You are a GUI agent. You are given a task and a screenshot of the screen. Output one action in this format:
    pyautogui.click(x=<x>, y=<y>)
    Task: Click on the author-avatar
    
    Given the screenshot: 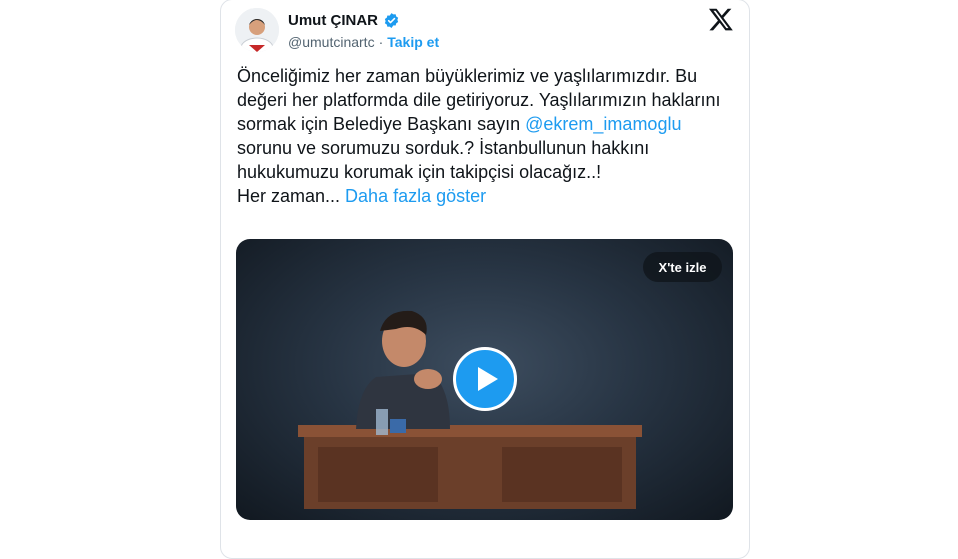 What is the action you would take?
    pyautogui.click(x=257, y=30)
    